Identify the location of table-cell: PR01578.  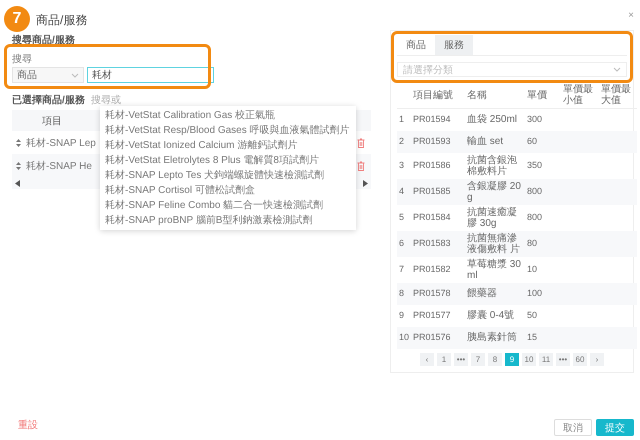
(438, 293).